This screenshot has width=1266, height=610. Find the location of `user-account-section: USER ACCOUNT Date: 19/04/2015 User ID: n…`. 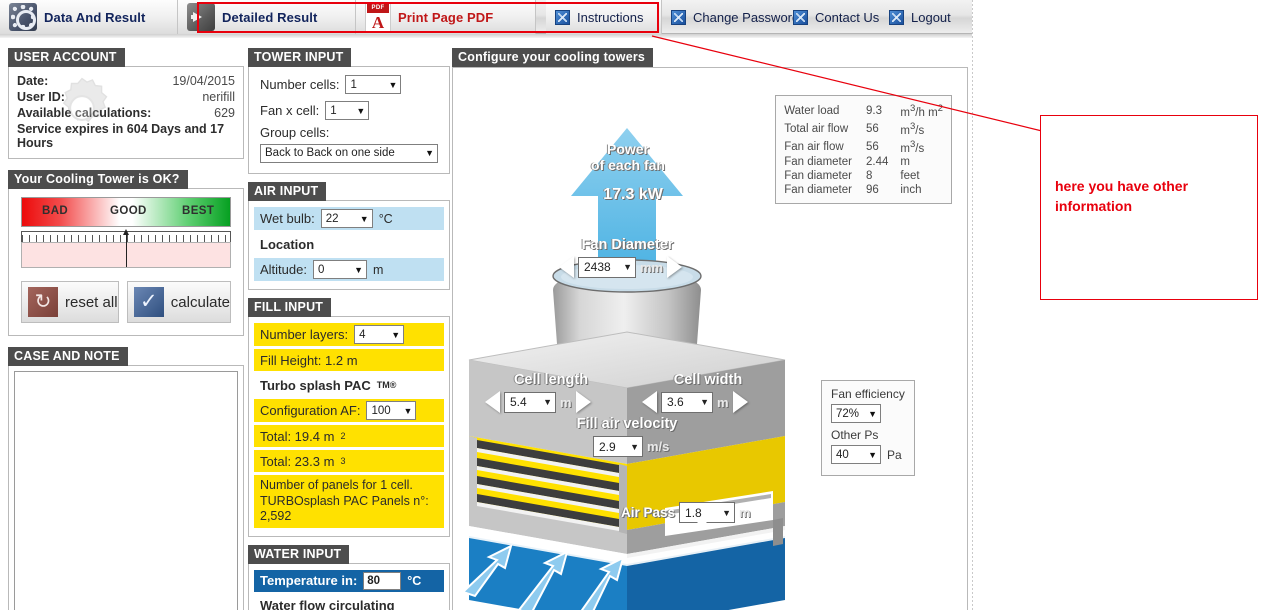

user-account-section: USER ACCOUNT Date: 19/04/2015 User ID: n… is located at coordinates (126, 103).